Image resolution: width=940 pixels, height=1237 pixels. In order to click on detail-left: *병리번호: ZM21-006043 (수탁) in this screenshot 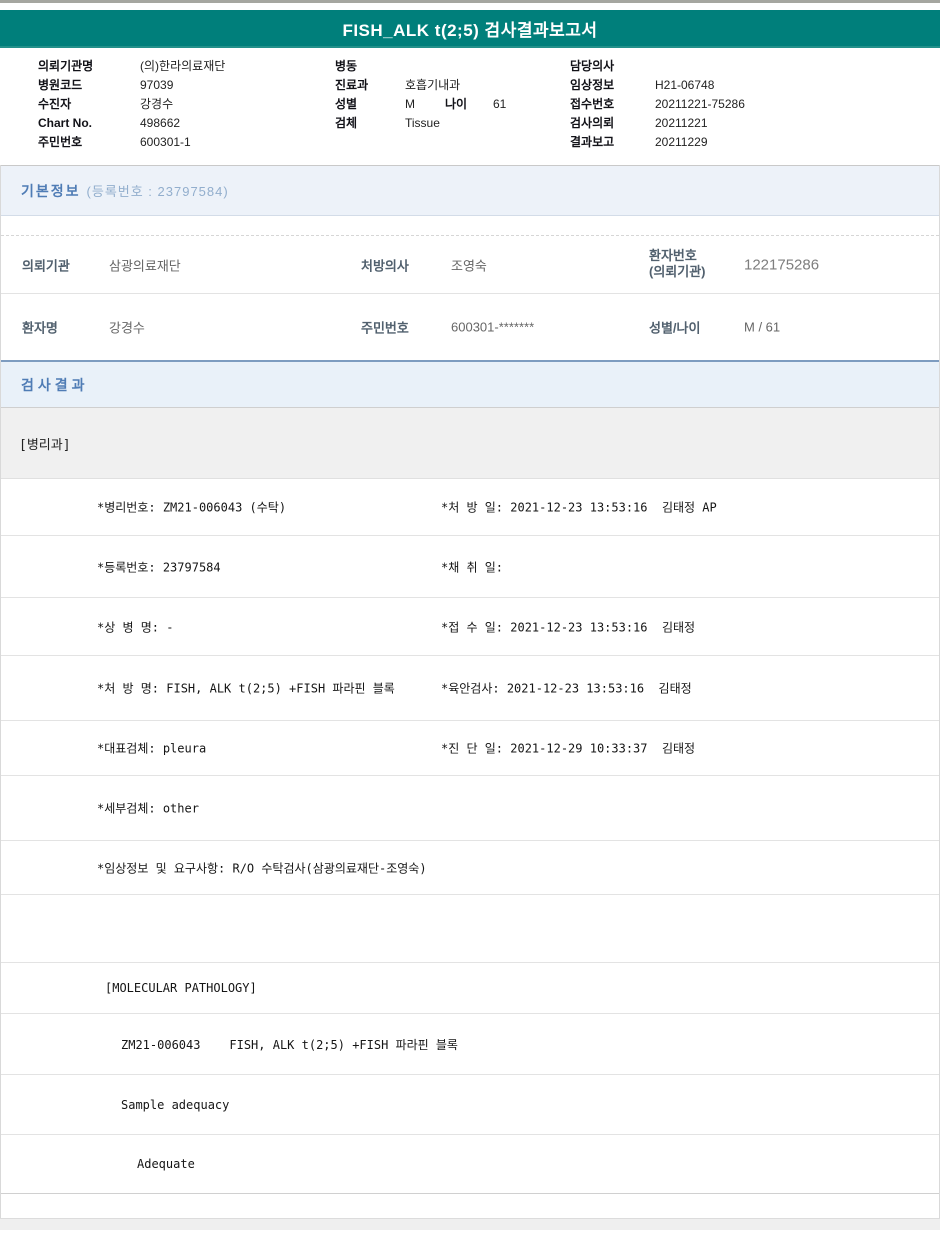, I will do `click(192, 507)`.